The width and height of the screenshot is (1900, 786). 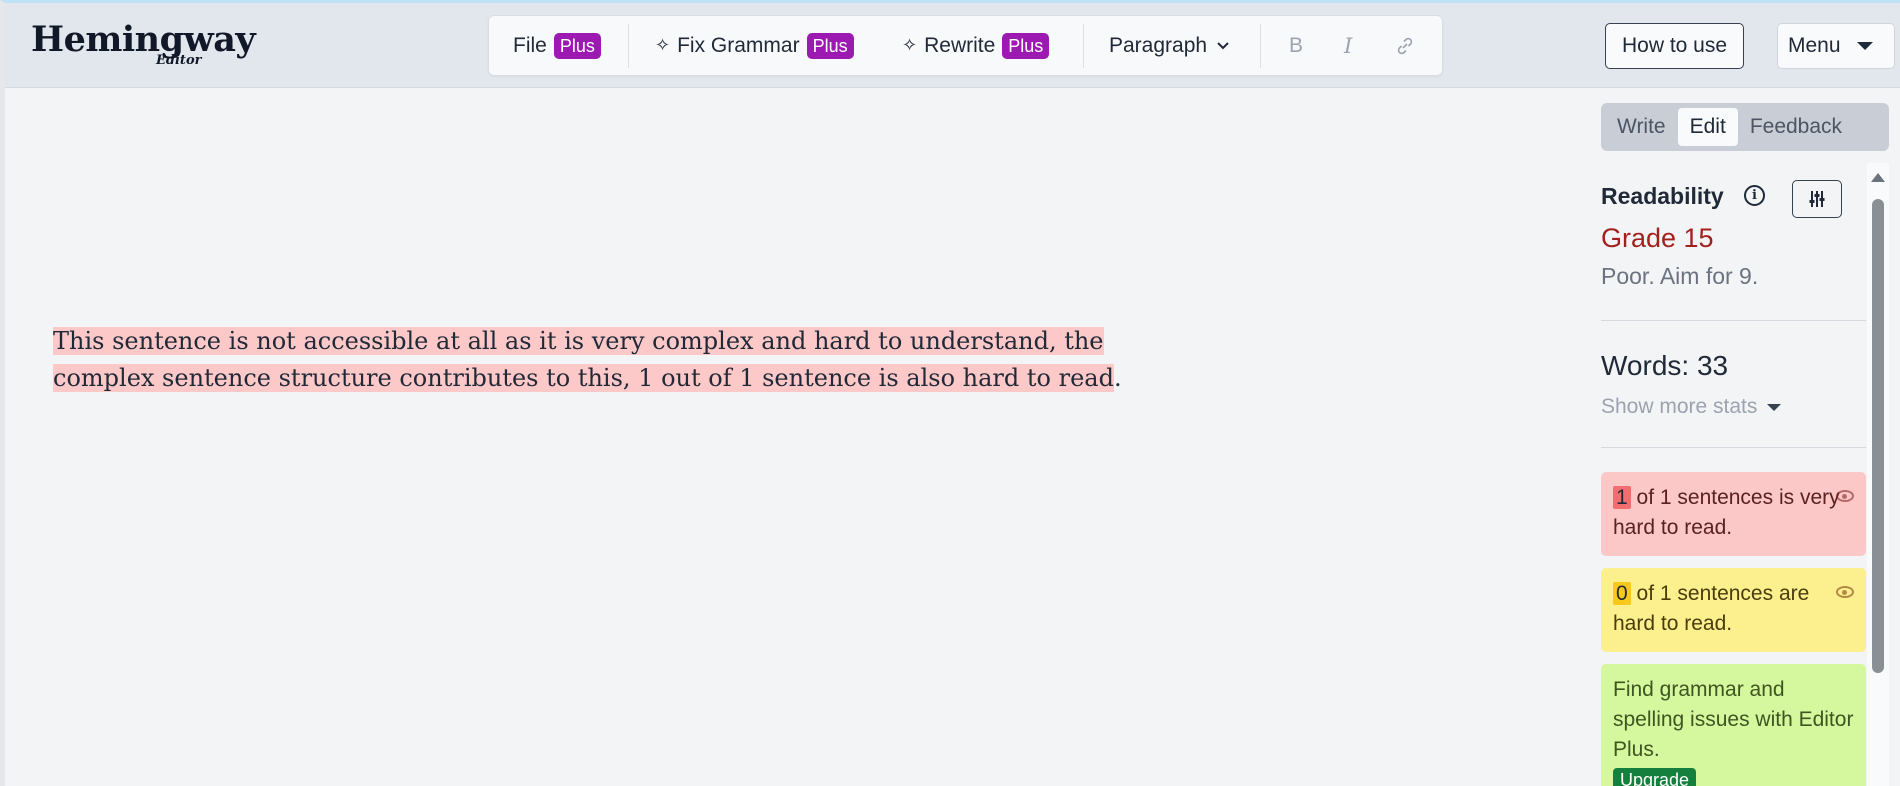 What do you see at coordinates (1707, 127) in the screenshot?
I see `tab-edit: Edit` at bounding box center [1707, 127].